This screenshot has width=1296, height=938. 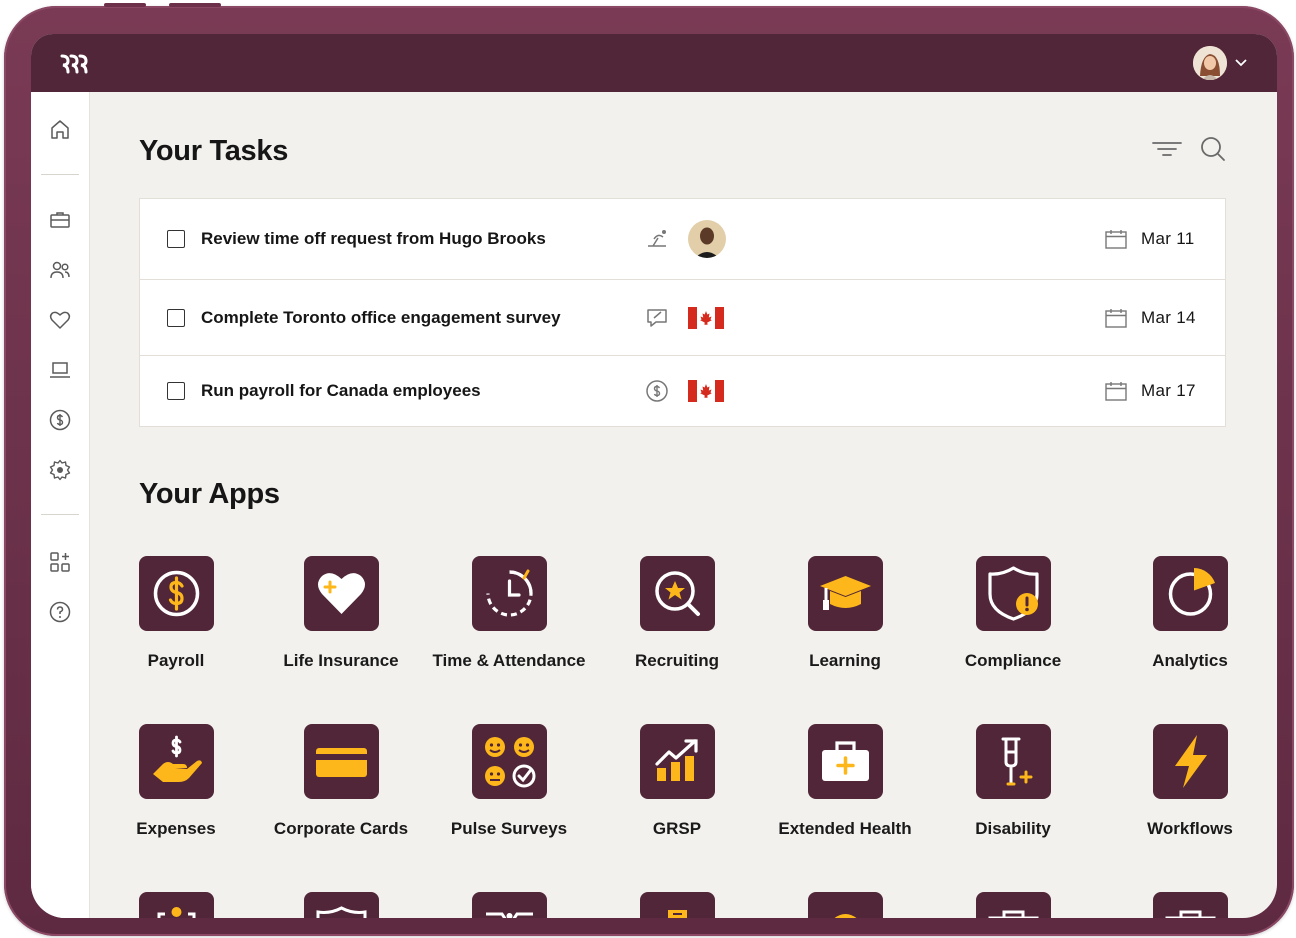 What do you see at coordinates (60, 505) in the screenshot?
I see `sidebar` at bounding box center [60, 505].